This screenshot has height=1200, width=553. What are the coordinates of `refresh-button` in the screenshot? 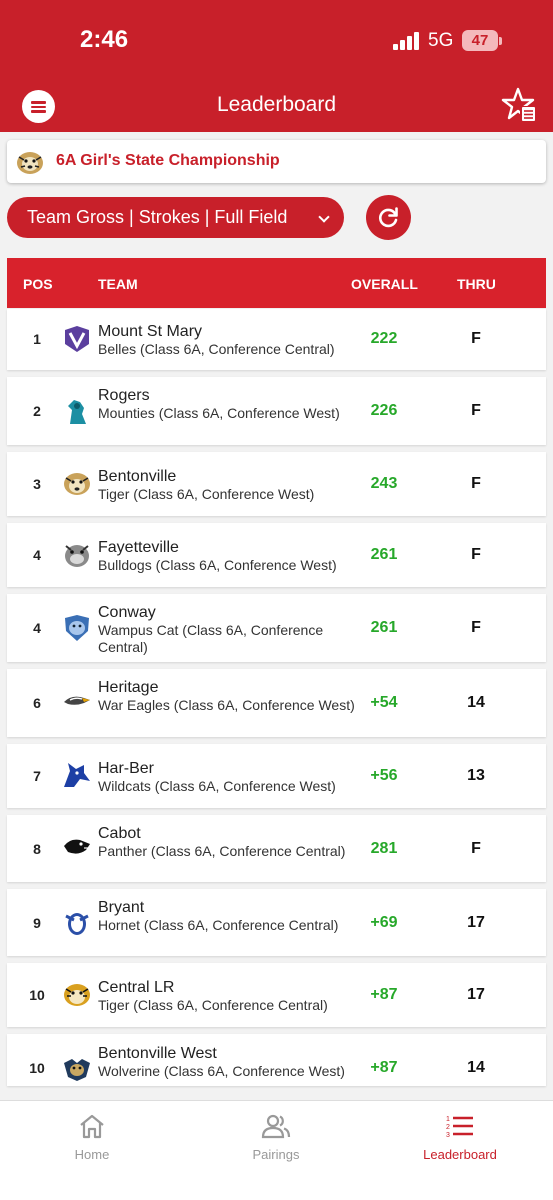 It's located at (388, 217).